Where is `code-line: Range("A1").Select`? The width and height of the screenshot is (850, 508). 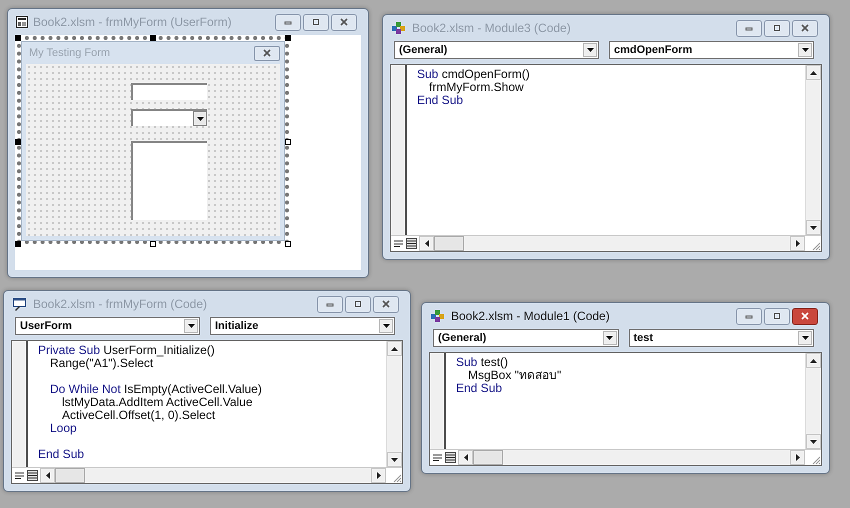 code-line: Range("A1").Select is located at coordinates (102, 363).